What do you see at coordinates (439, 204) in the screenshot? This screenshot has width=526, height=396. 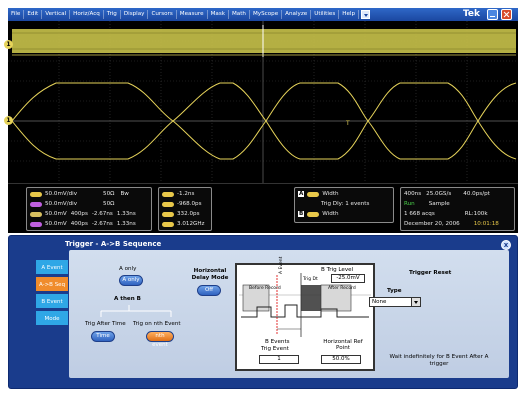 I see `acq-mode: Sample` at bounding box center [439, 204].